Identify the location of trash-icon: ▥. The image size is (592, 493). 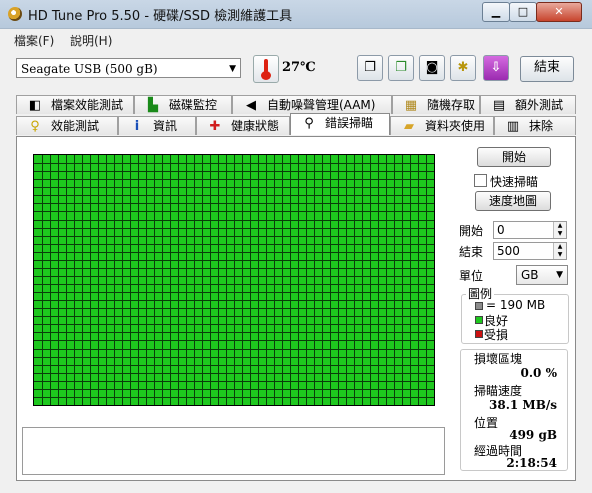
(513, 126).